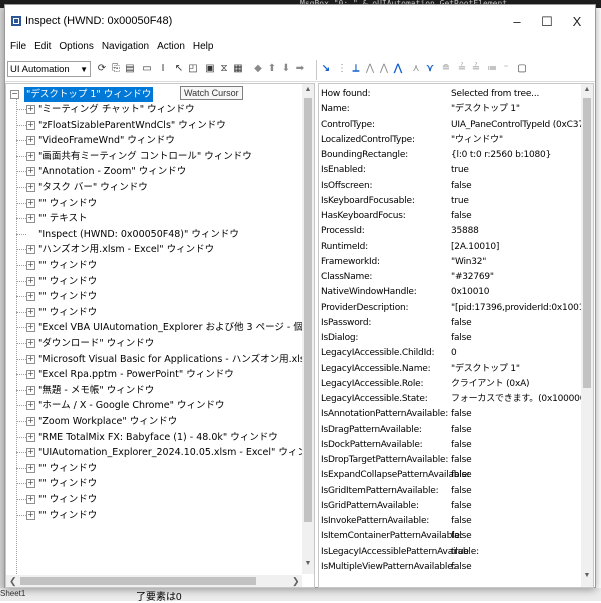  Describe the element at coordinates (450, 277) in the screenshot. I see `property-row: ClassName: "#32769"` at that location.